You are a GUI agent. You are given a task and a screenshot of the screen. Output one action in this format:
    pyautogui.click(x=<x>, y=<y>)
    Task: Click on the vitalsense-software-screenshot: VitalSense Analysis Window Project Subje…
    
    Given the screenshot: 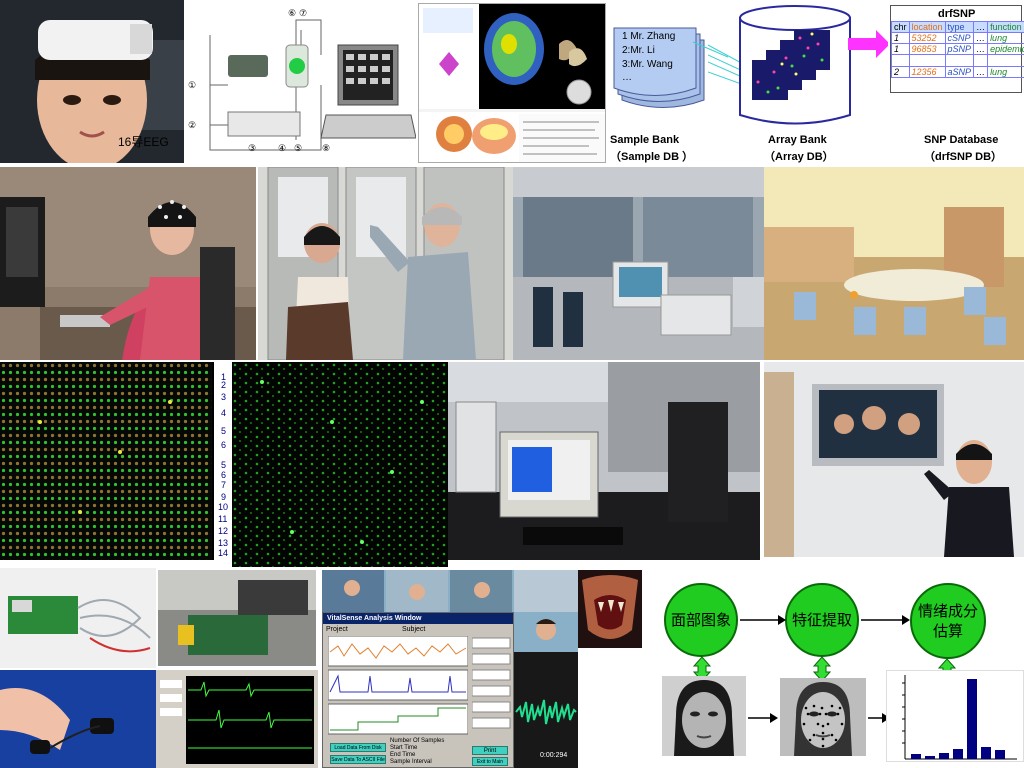 What is the action you would take?
    pyautogui.click(x=450, y=669)
    